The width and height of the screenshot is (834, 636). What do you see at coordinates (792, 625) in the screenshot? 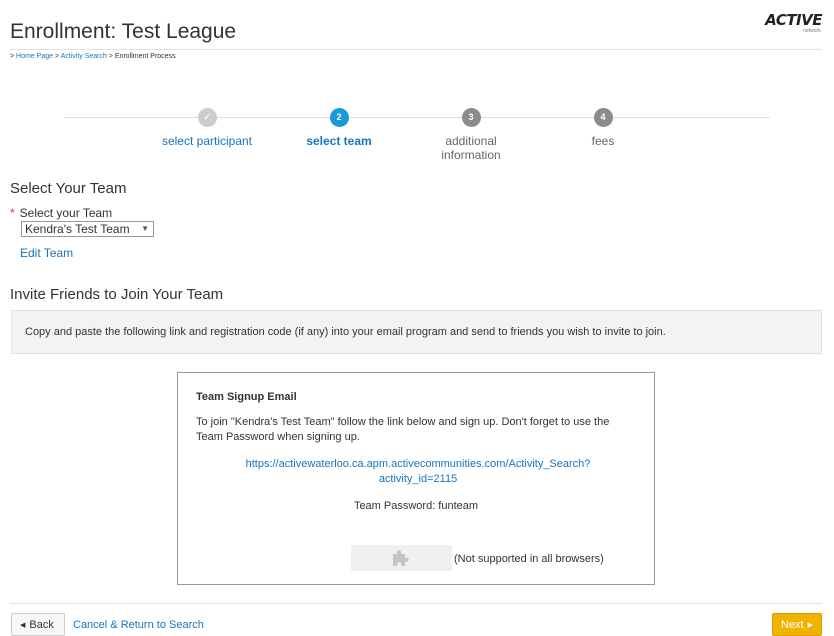
I see `next-label: Next` at bounding box center [792, 625].